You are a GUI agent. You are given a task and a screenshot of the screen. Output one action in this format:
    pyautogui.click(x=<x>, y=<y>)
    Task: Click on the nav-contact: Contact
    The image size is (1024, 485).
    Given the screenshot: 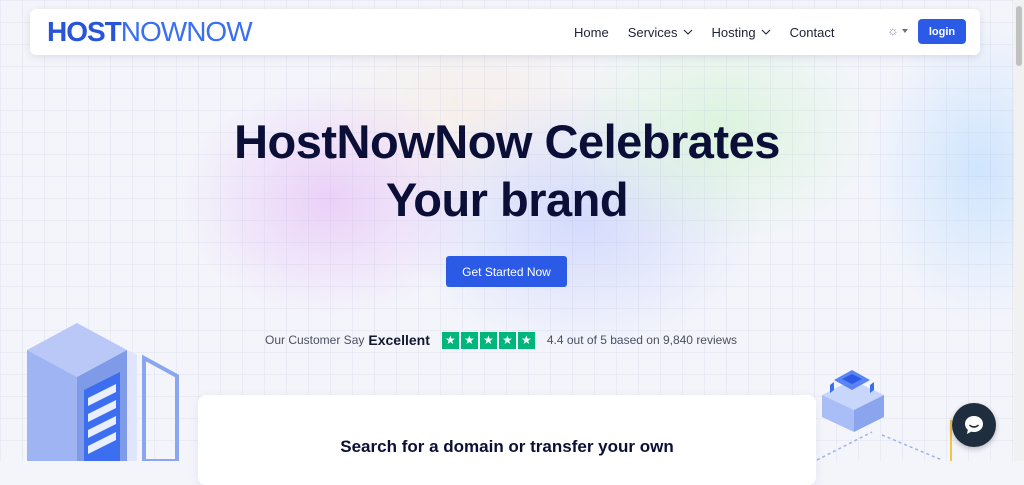 What is the action you would take?
    pyautogui.click(x=812, y=32)
    